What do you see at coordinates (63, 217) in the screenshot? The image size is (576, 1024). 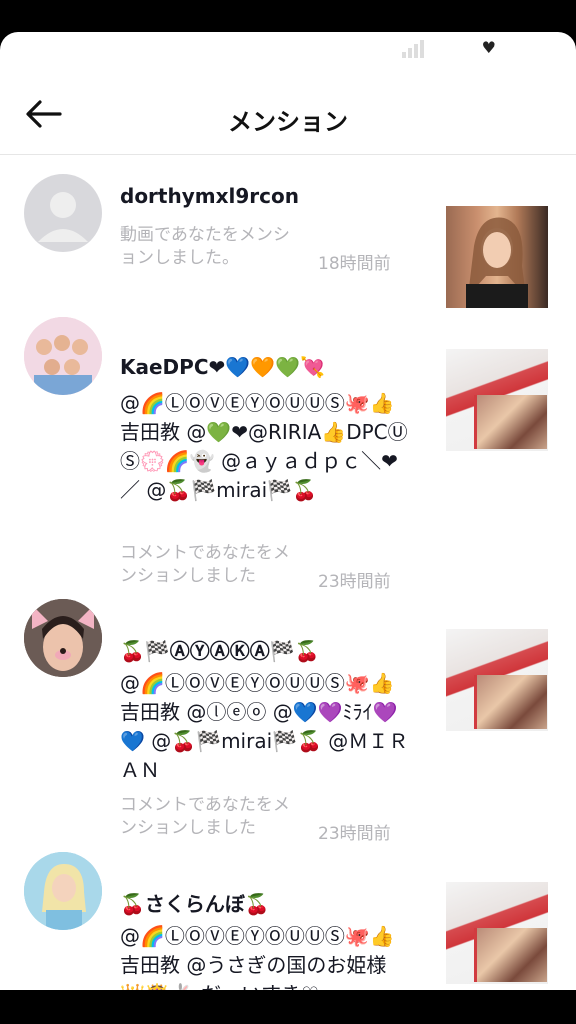 I see `default-avatar-icon` at bounding box center [63, 217].